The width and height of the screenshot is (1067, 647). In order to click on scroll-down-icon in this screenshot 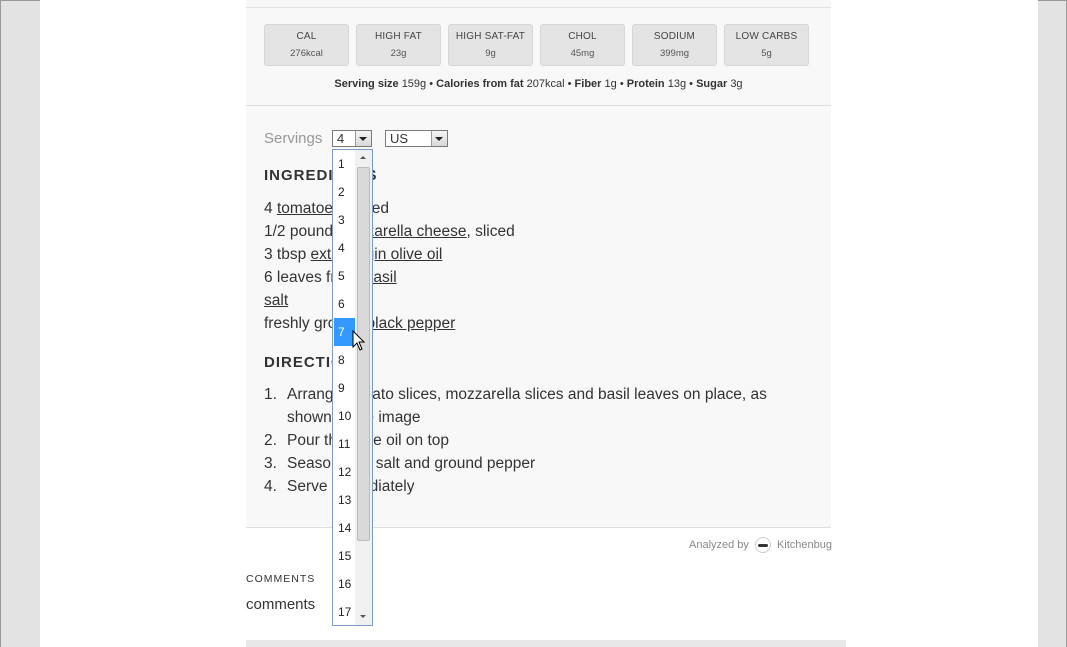, I will do `click(363, 617)`.